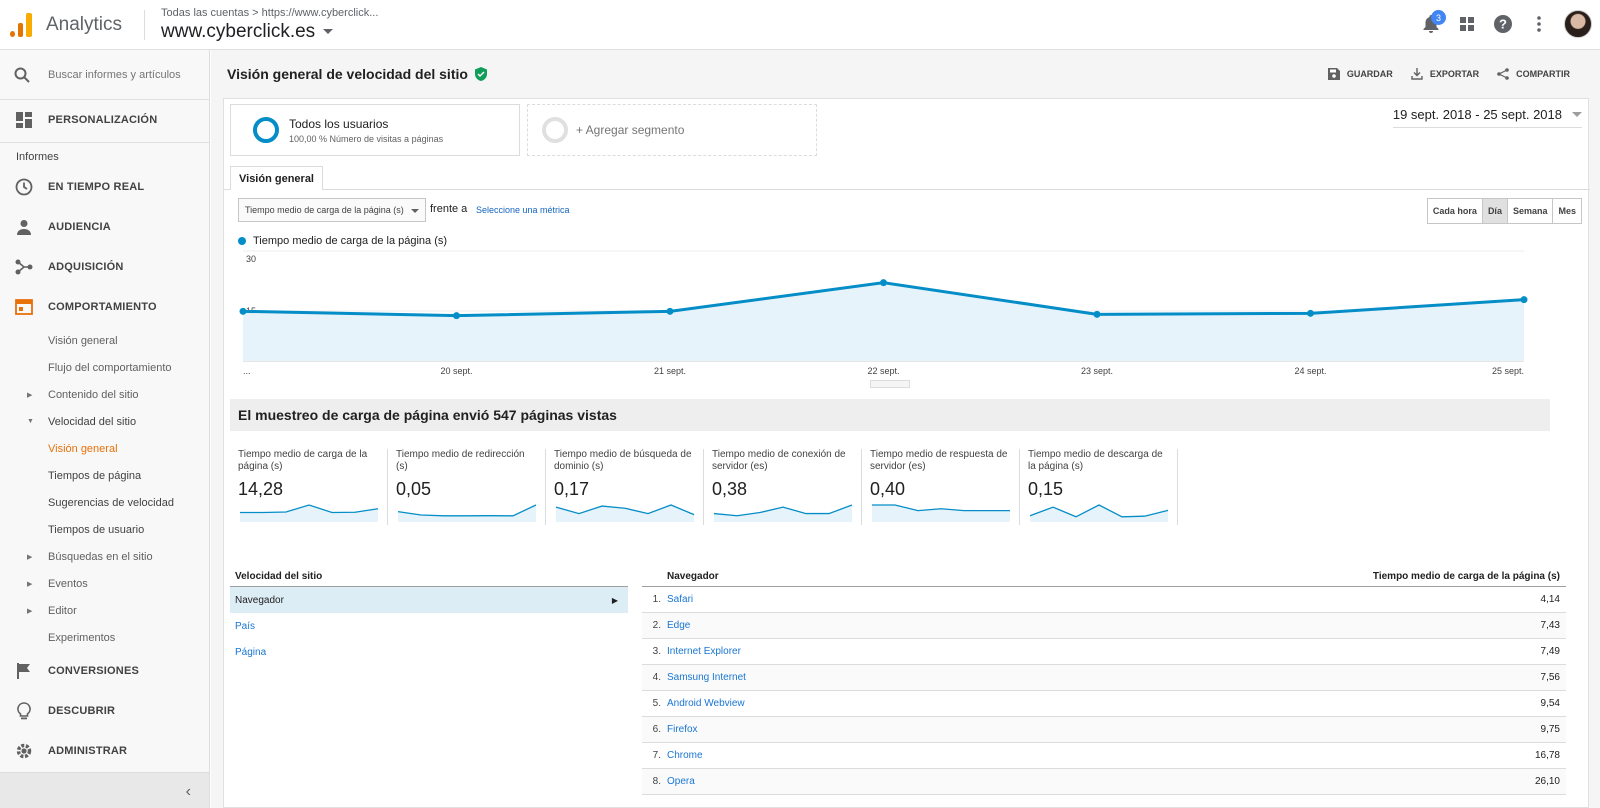 The image size is (1600, 808). I want to click on sparkline-line, so click(467, 510).